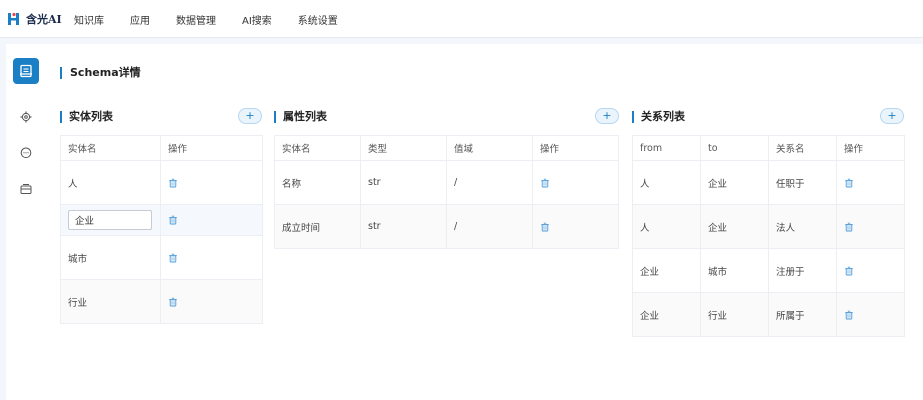 The image size is (923, 400). I want to click on attribute-name-cell: 名称, so click(317, 182).